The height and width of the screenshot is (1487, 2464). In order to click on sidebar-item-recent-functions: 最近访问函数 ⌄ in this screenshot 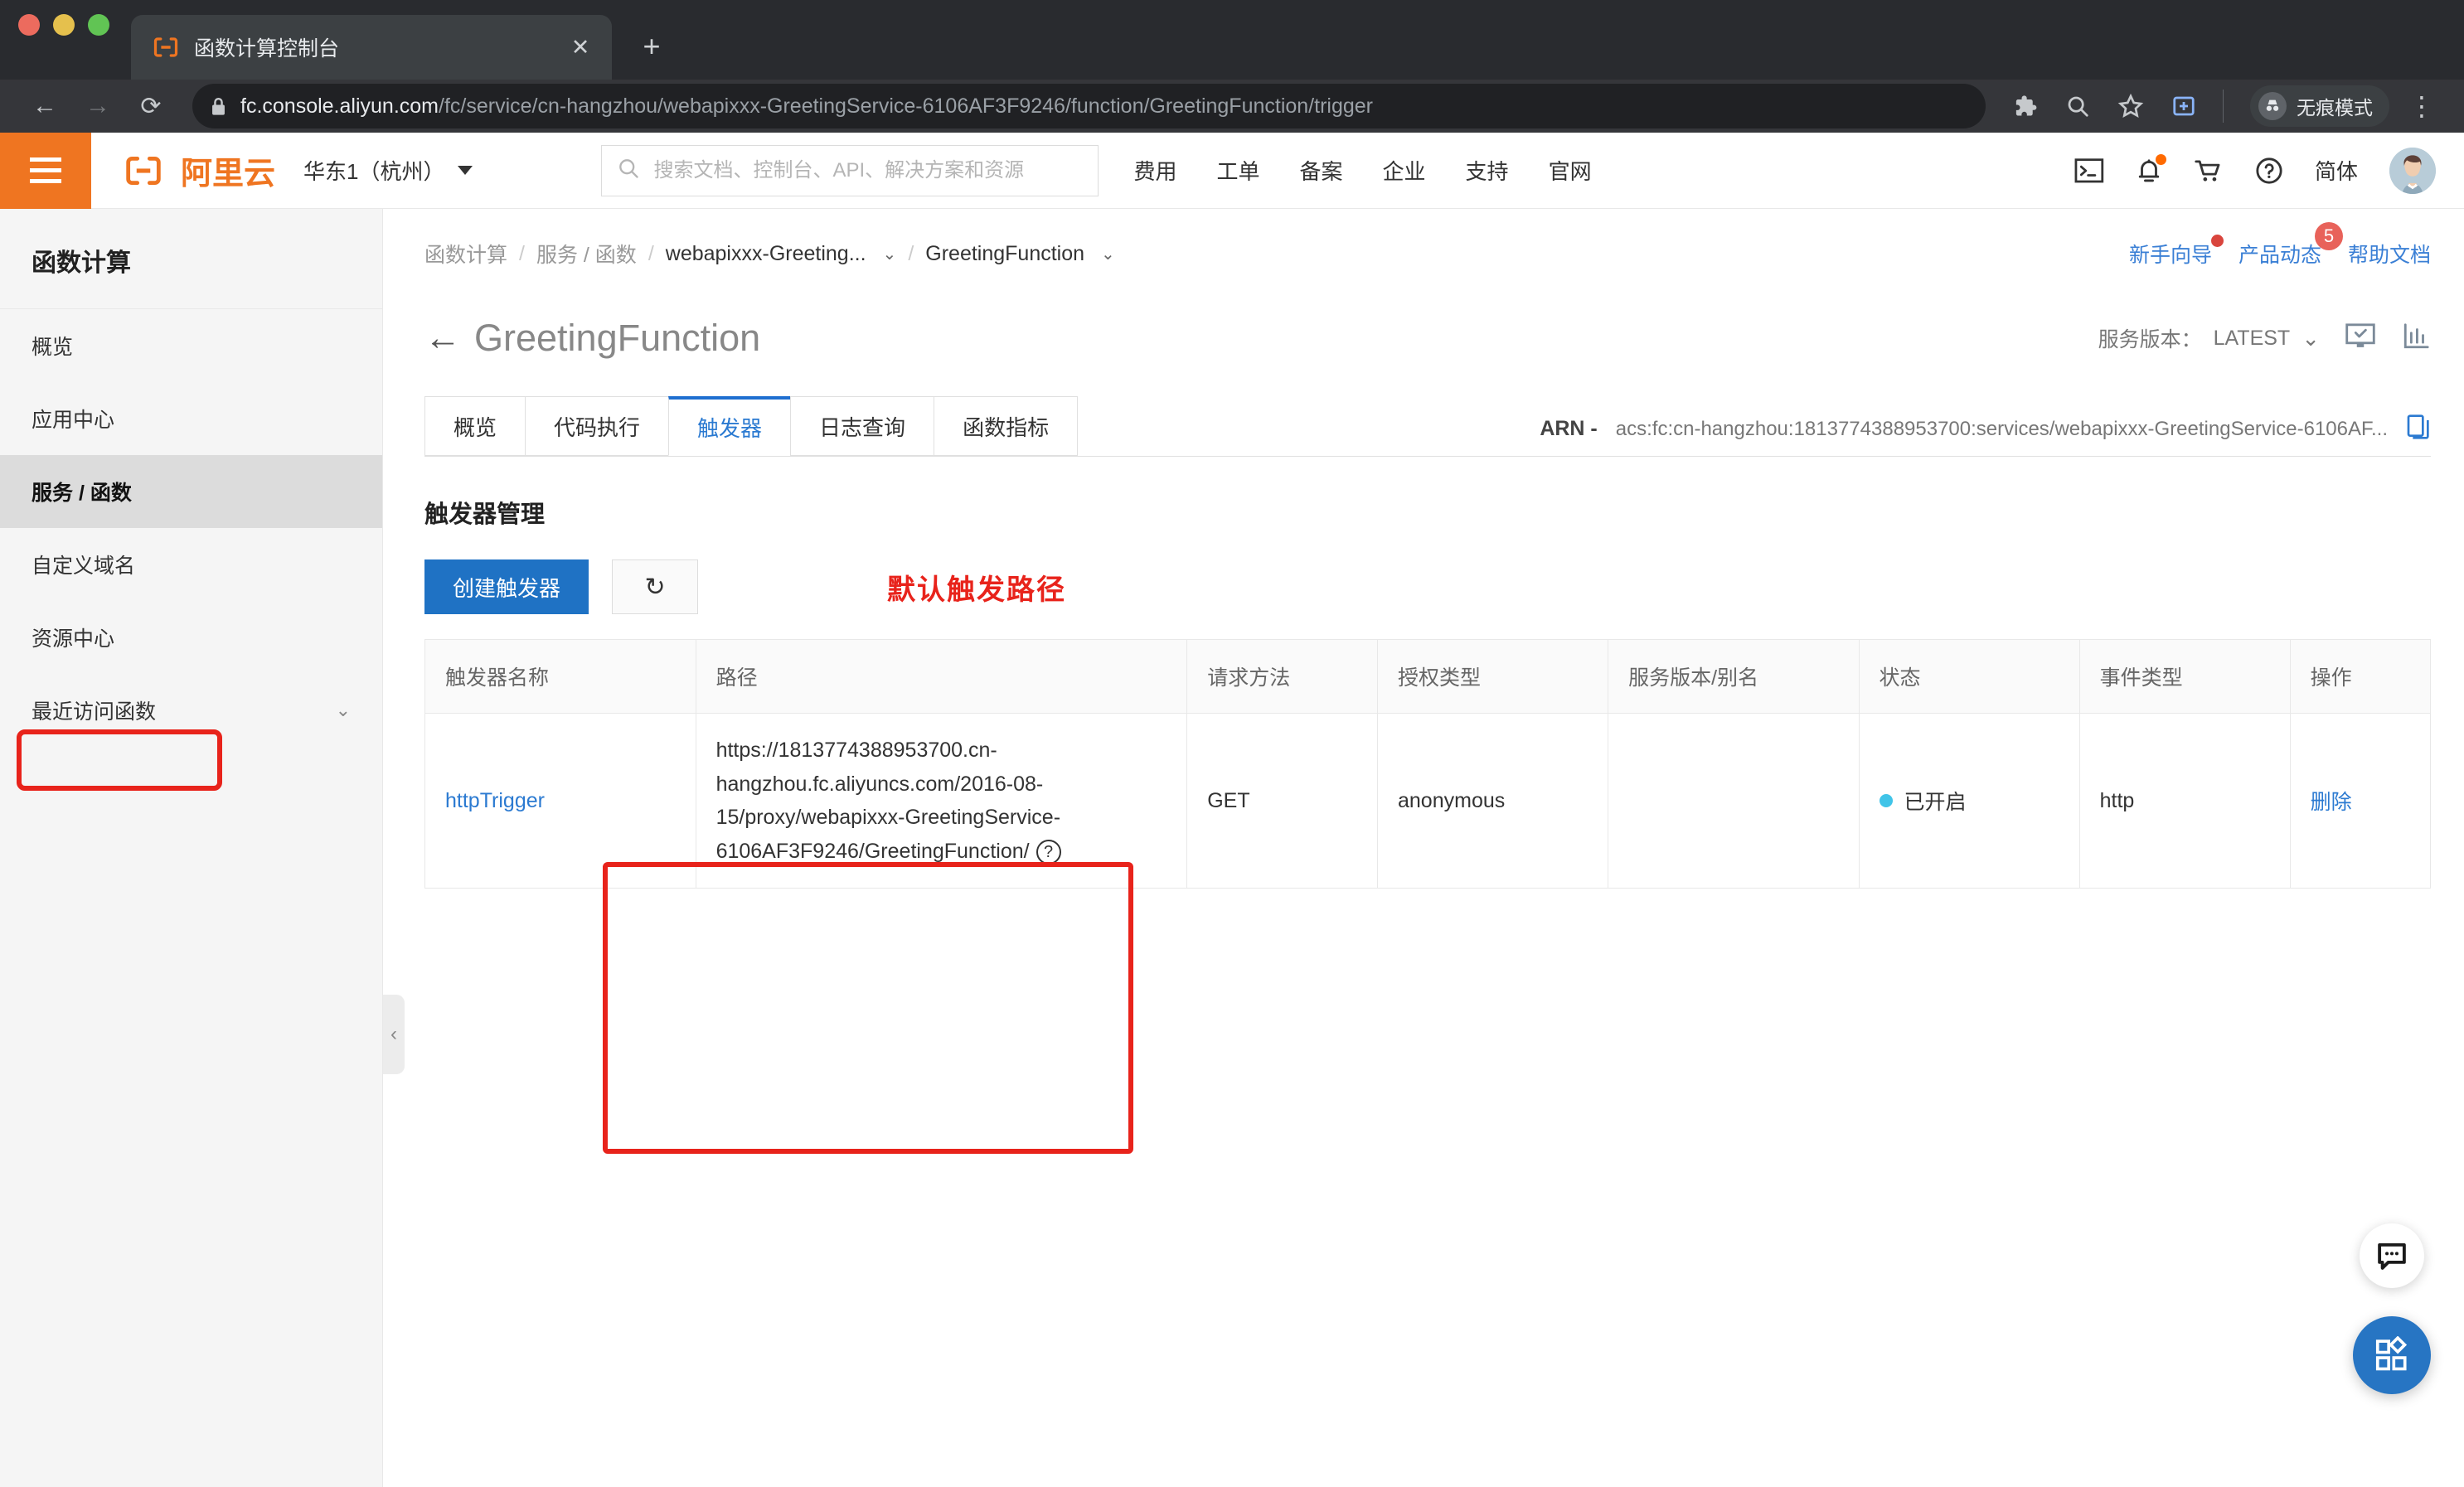, I will do `click(191, 710)`.